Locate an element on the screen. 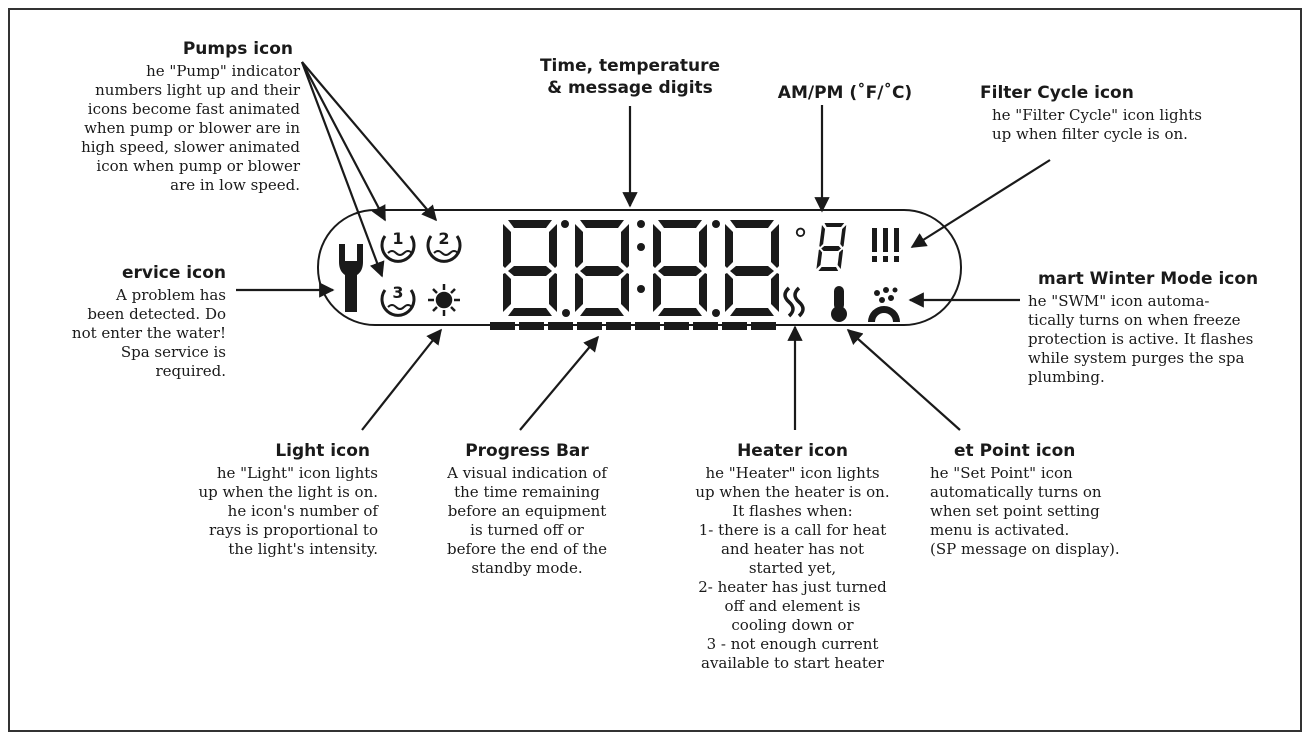  smart-winter-mode-icon is located at coordinates (884, 304).